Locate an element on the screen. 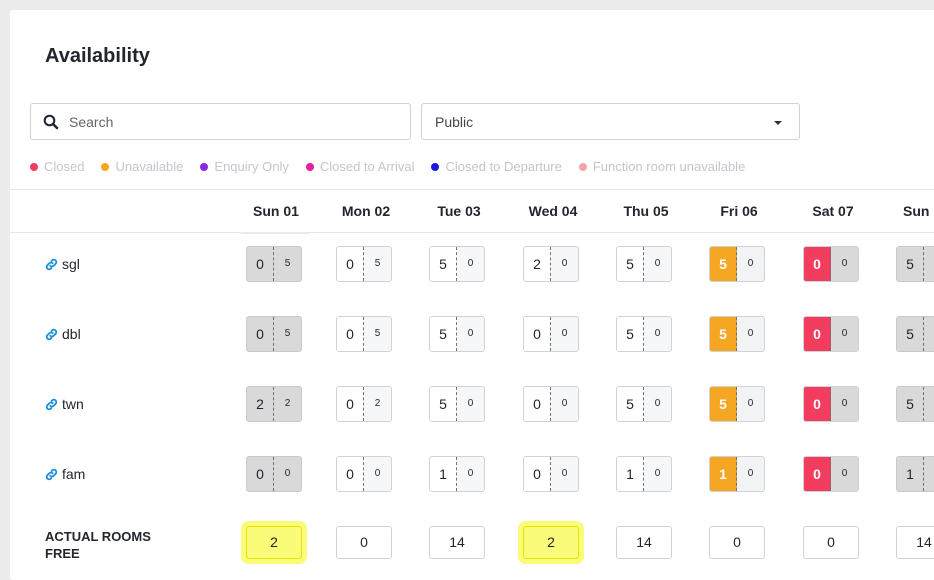  availability-cell: 20 is located at coordinates (551, 264).